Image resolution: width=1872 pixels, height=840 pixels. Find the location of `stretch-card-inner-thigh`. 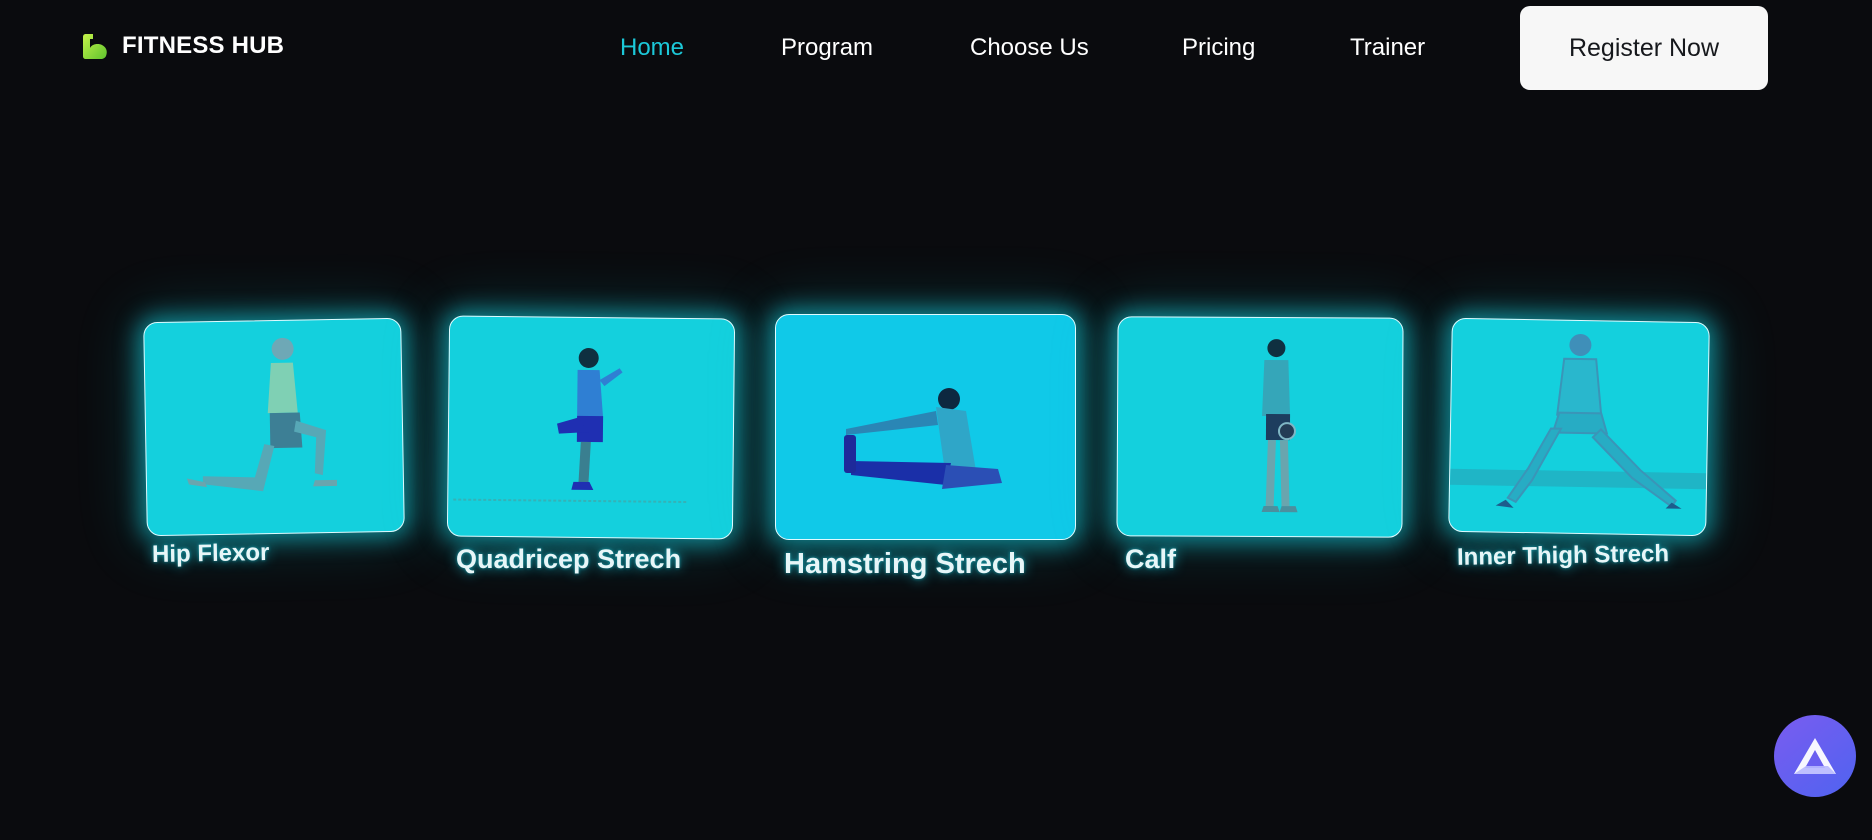

stretch-card-inner-thigh is located at coordinates (1579, 427).